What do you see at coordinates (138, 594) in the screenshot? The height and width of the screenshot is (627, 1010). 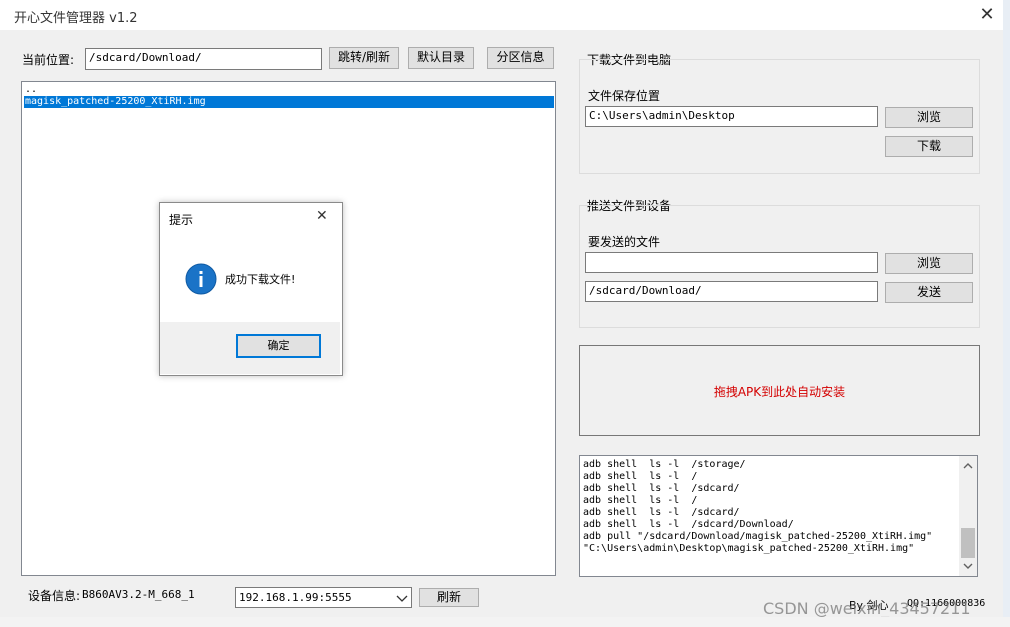 I see `device-info-value: B860AV3.2-M_668_1` at bounding box center [138, 594].